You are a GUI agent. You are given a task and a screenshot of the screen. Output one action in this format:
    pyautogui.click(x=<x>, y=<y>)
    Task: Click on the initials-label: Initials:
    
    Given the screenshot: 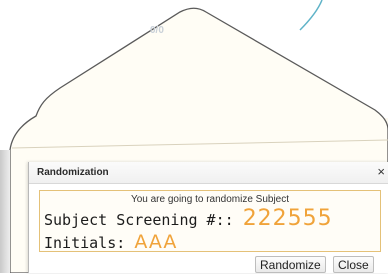 What is the action you would take?
    pyautogui.click(x=85, y=243)
    